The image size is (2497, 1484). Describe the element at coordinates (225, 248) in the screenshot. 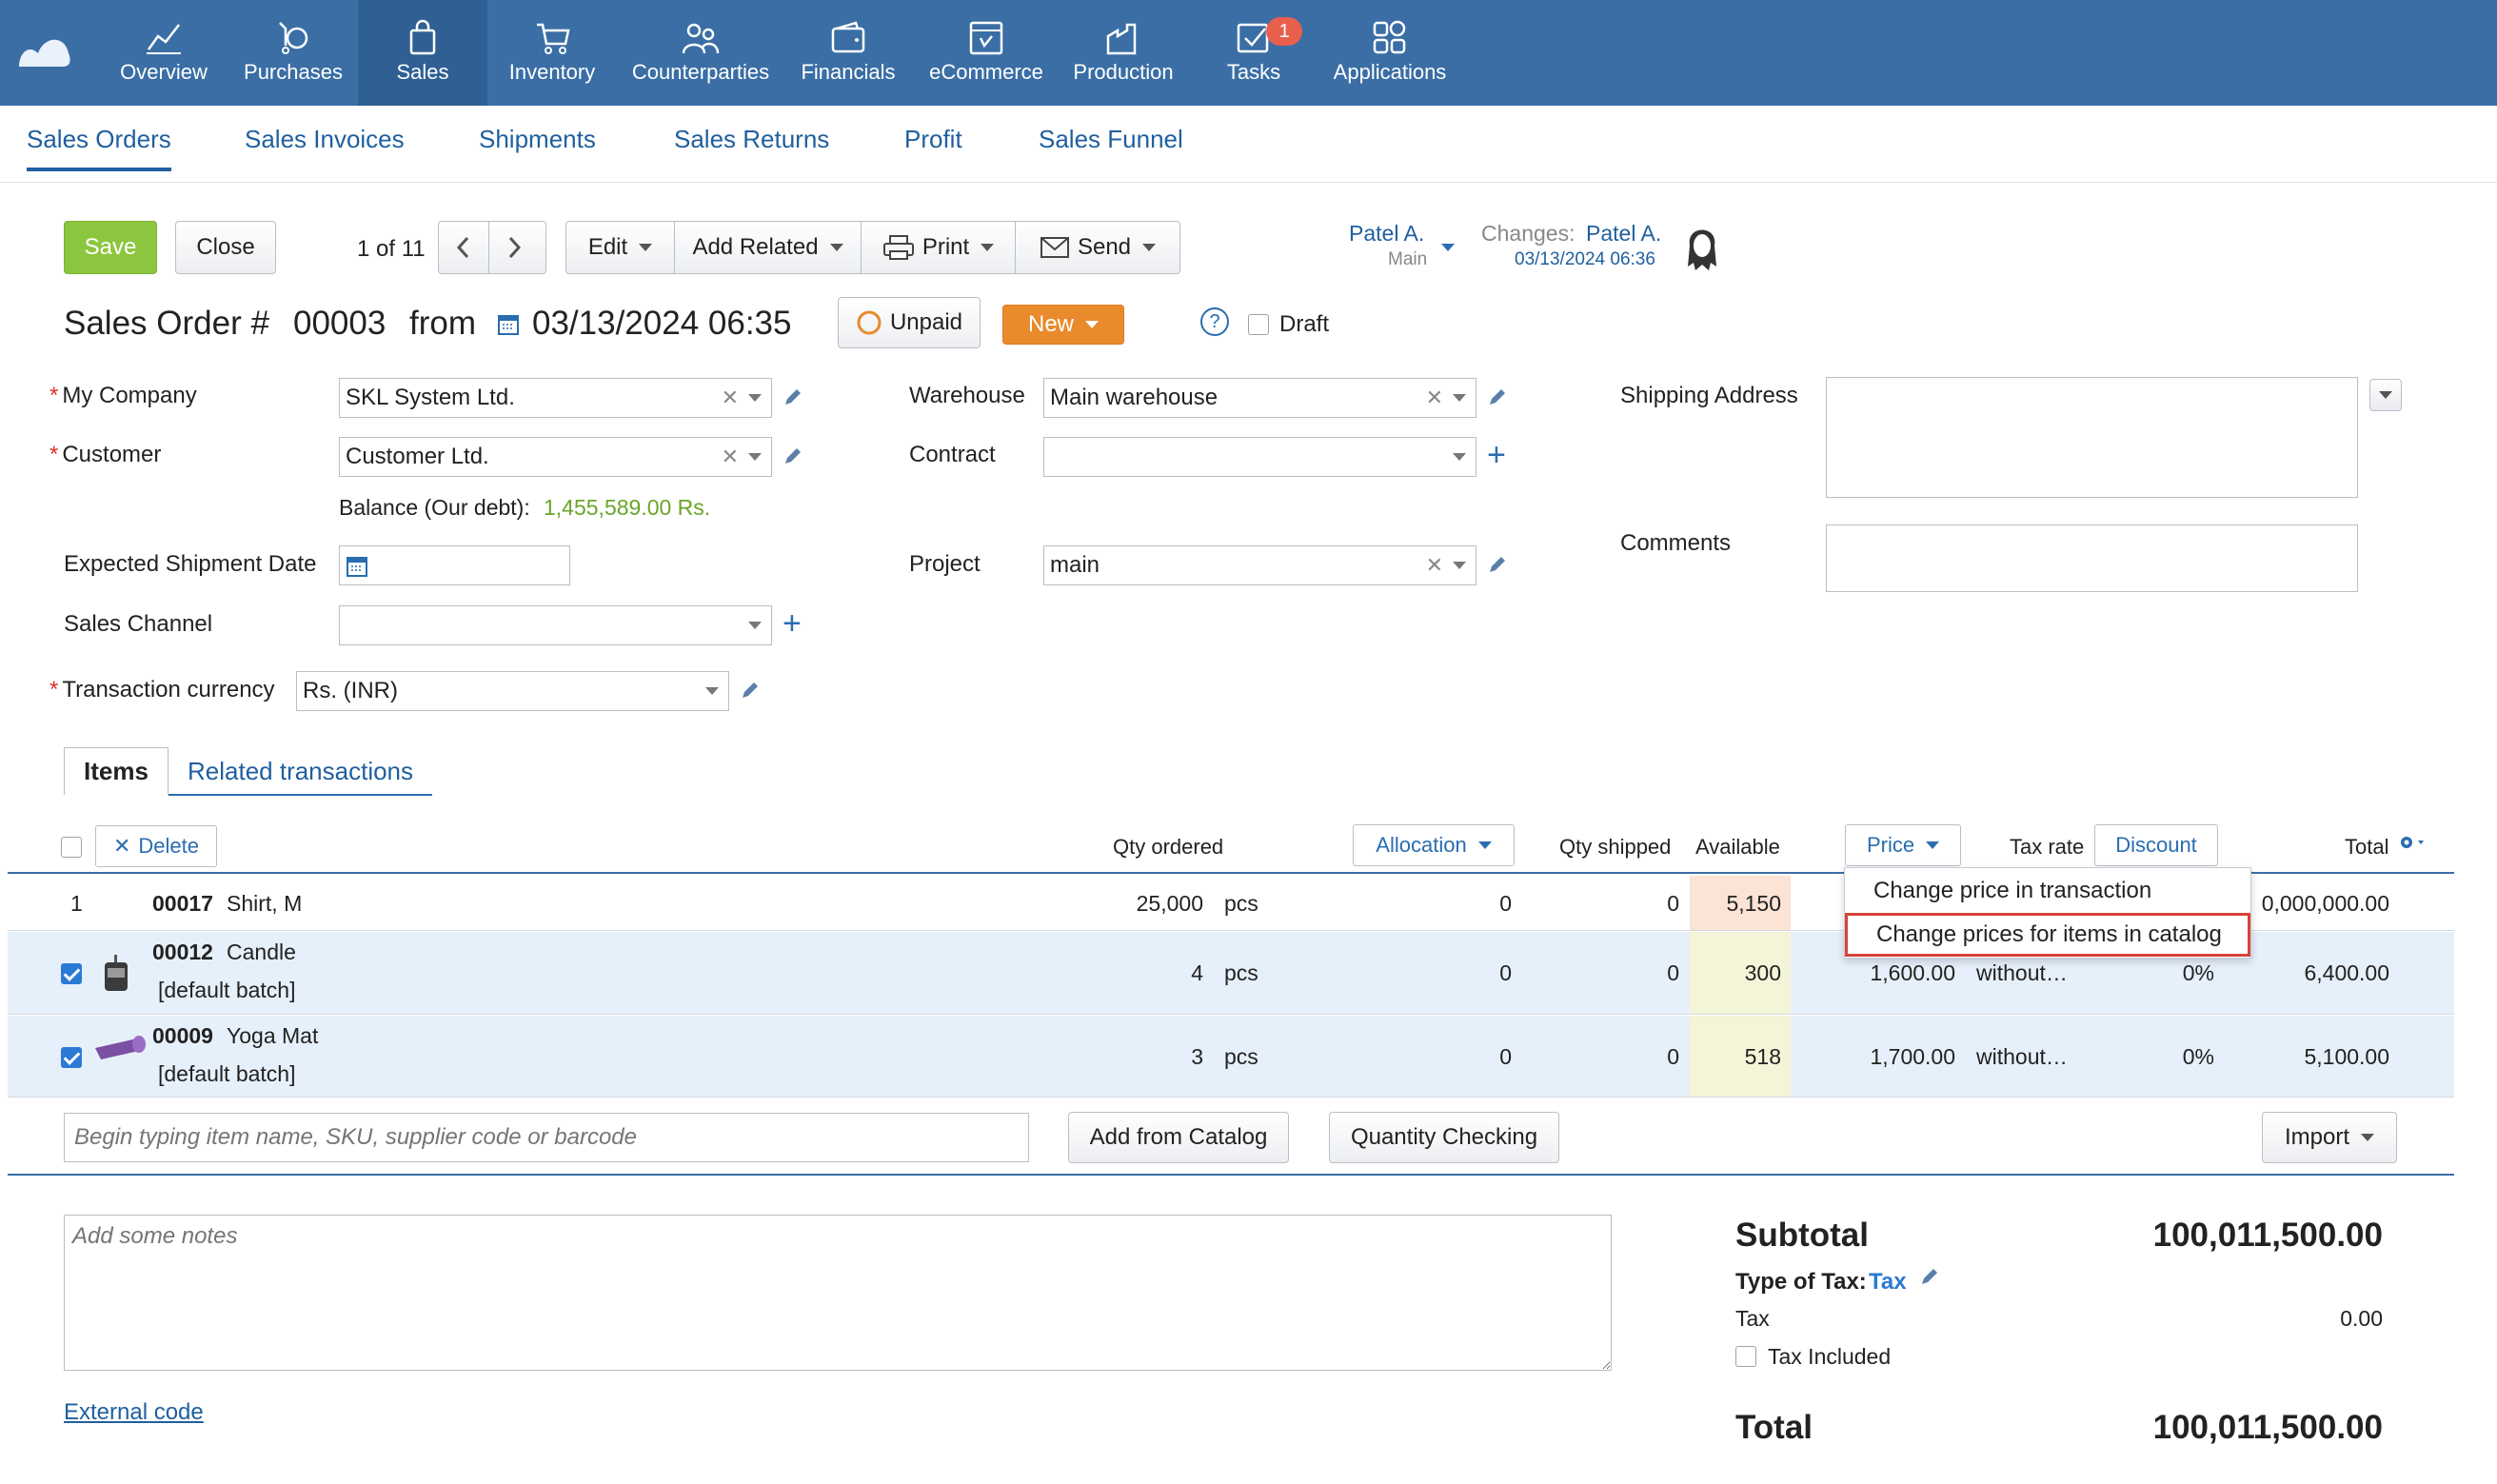

I see `close-button: Close` at that location.